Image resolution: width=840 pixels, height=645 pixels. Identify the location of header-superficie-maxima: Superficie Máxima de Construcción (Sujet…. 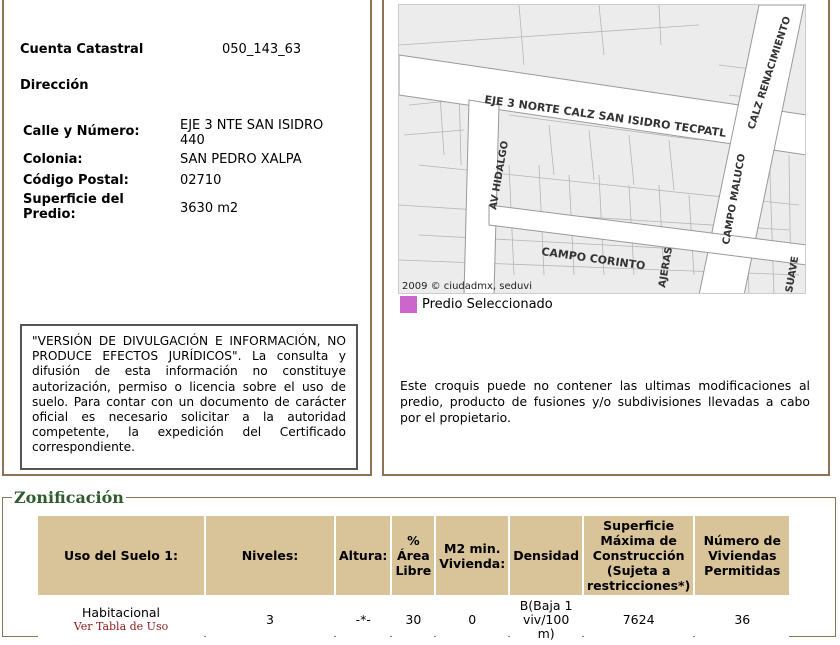
(639, 555).